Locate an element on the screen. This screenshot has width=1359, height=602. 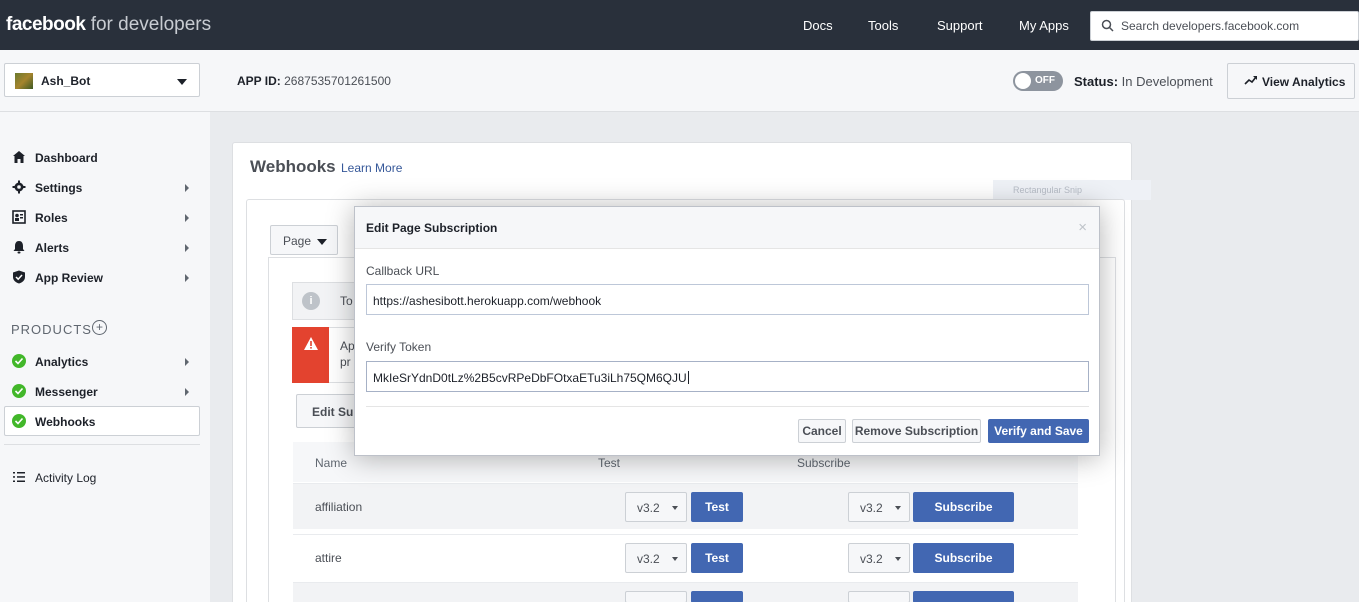
edit-subscription-button: Edit Sub is located at coordinates (329, 411).